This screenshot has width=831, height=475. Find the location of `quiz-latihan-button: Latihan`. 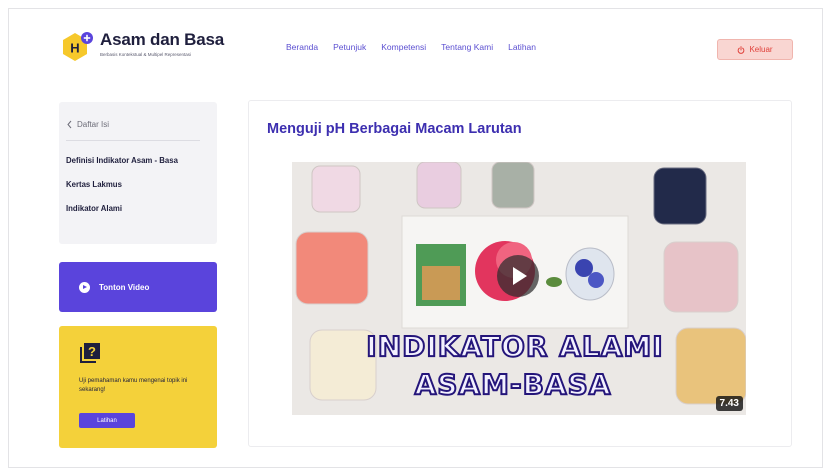

quiz-latihan-button: Latihan is located at coordinates (107, 420).